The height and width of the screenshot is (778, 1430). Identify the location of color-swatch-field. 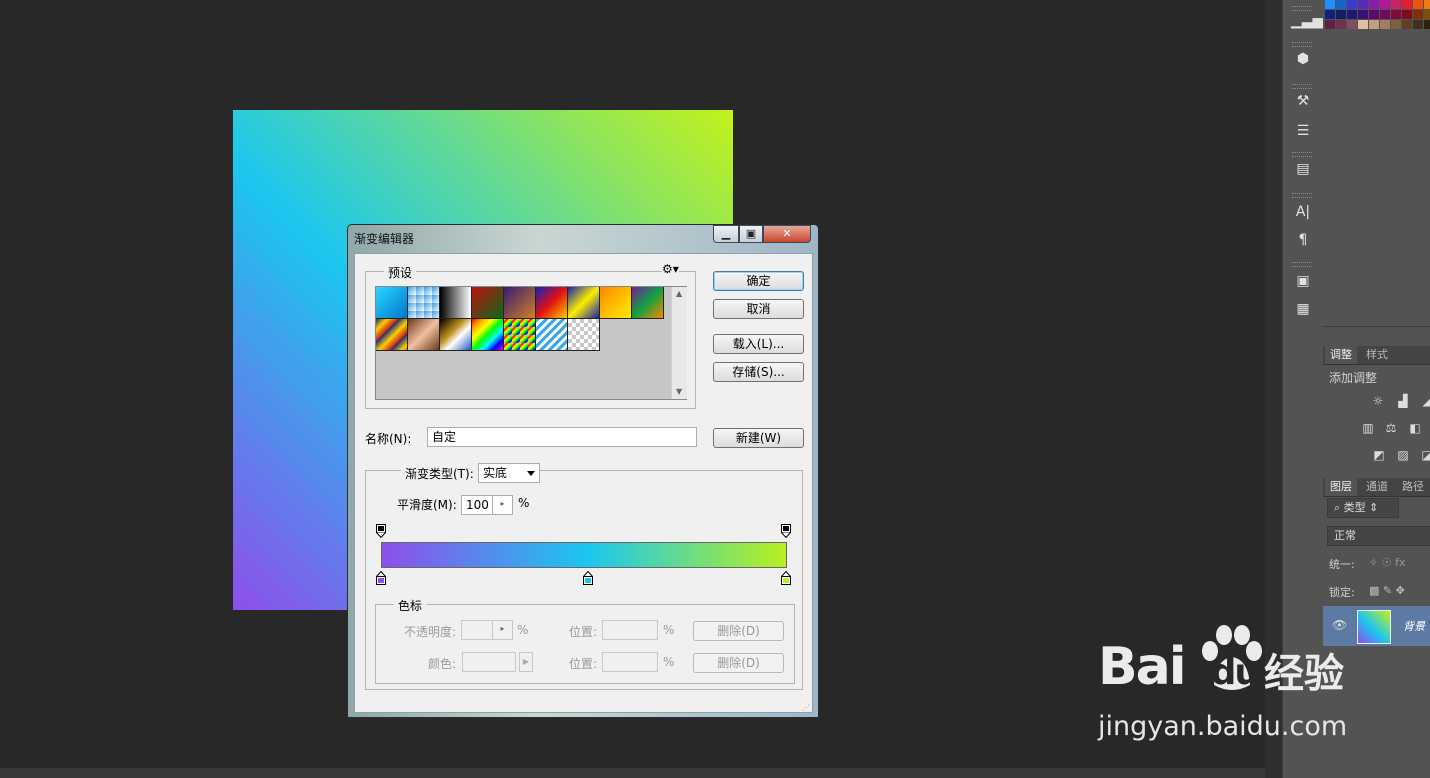
(489, 662).